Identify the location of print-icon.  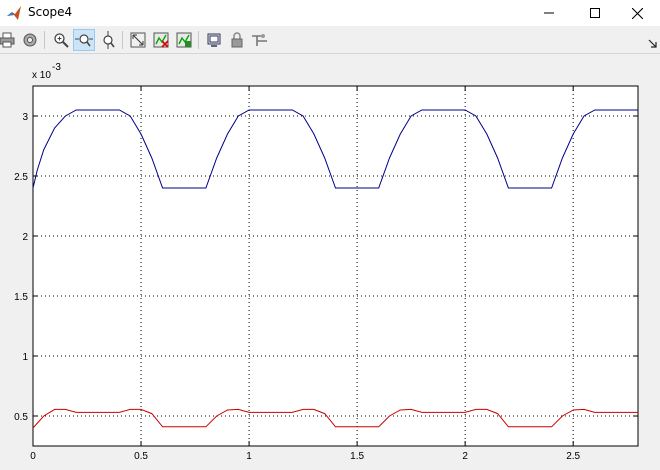
(7, 40).